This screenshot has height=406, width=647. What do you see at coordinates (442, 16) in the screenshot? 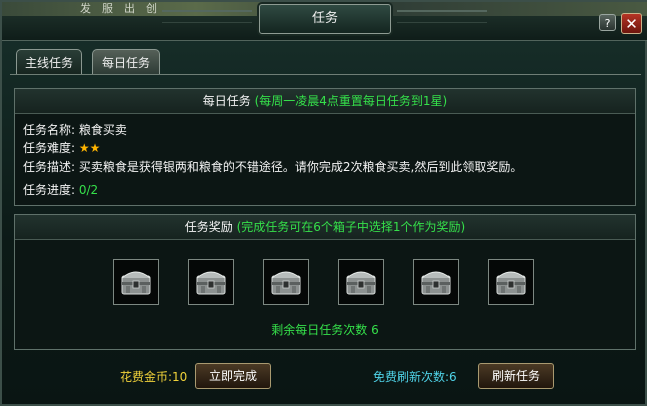
I see `title-ornament-right` at bounding box center [442, 16].